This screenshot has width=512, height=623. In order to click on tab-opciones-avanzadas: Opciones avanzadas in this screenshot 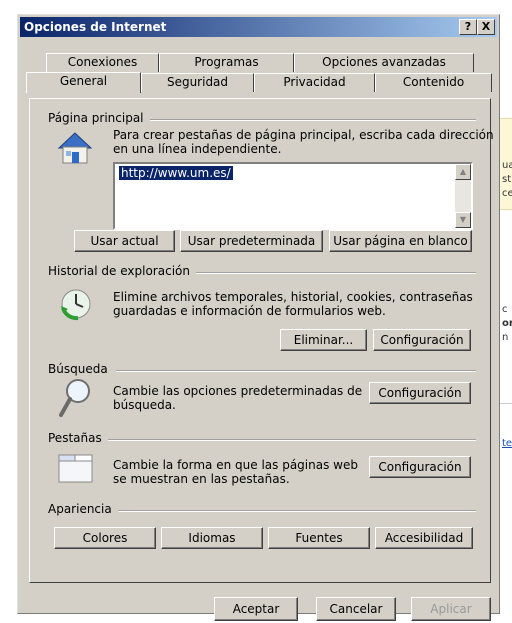, I will do `click(384, 62)`.